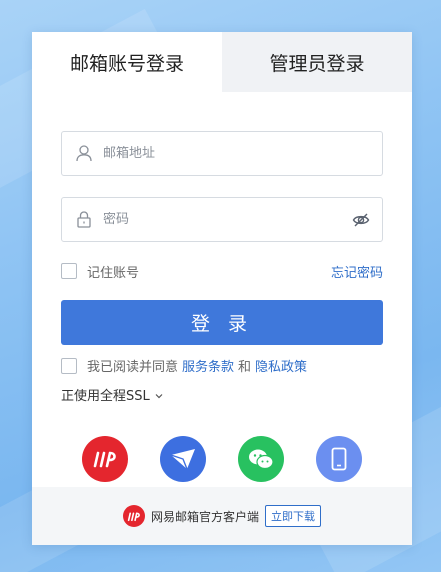 This screenshot has width=441, height=572. Describe the element at coordinates (204, 516) in the screenshot. I see `client-text: 网易邮箱官方客户端` at that location.